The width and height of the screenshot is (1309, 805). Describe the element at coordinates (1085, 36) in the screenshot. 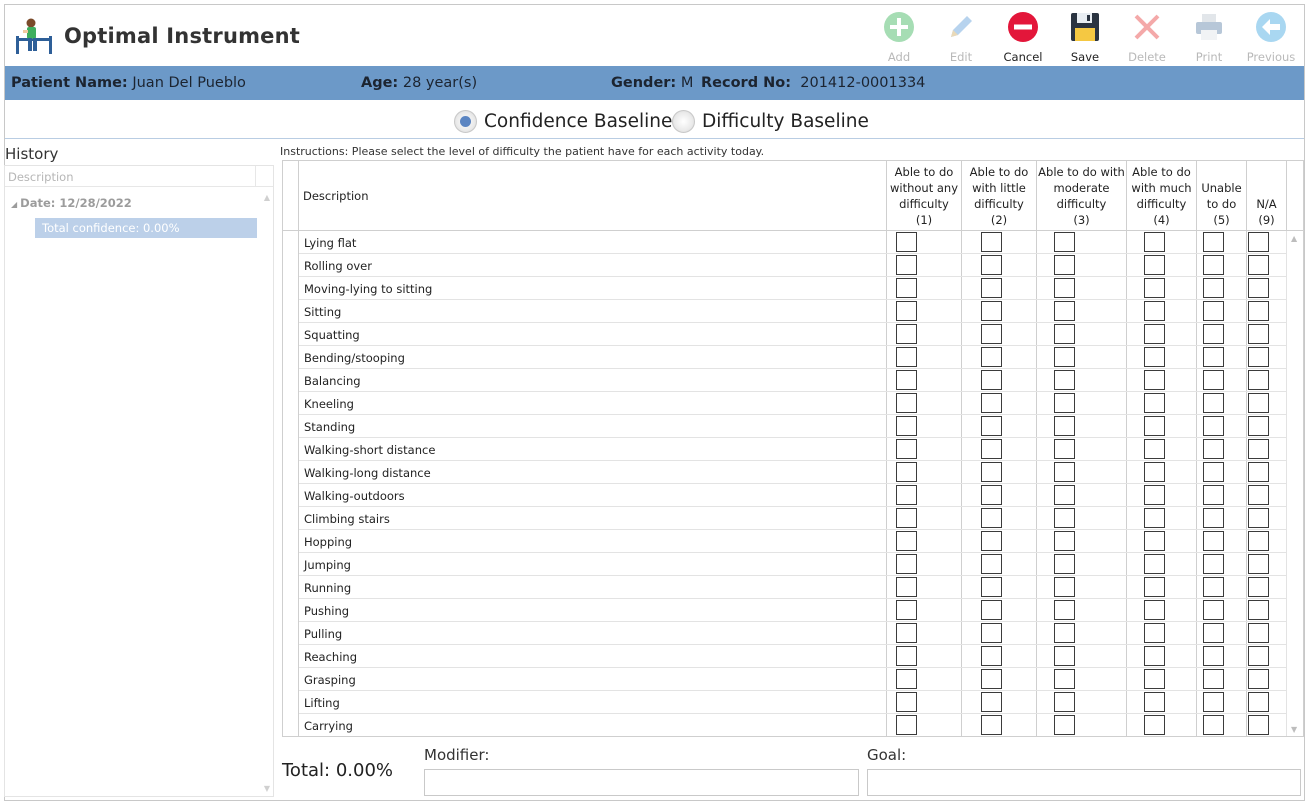

I see `save-button: Save` at that location.